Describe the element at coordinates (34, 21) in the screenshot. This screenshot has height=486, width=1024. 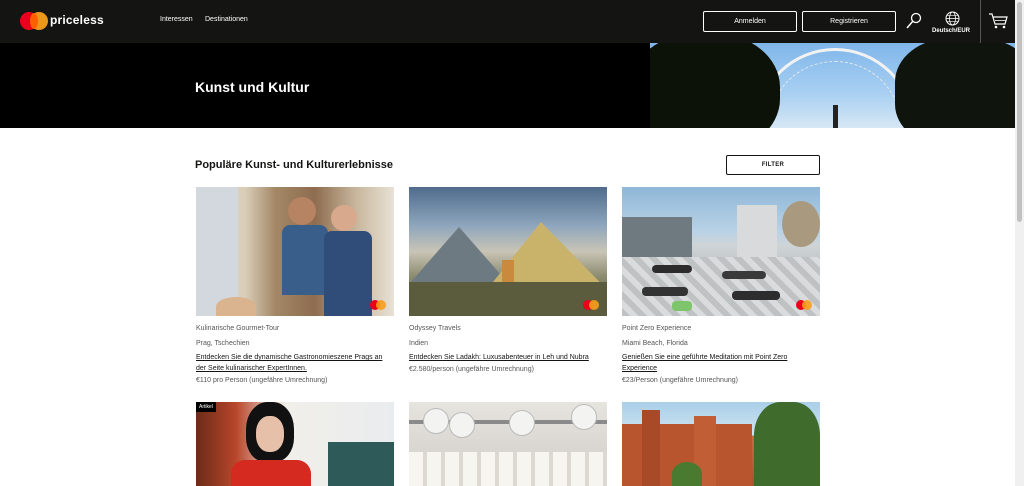
I see `mastercard-logo` at that location.